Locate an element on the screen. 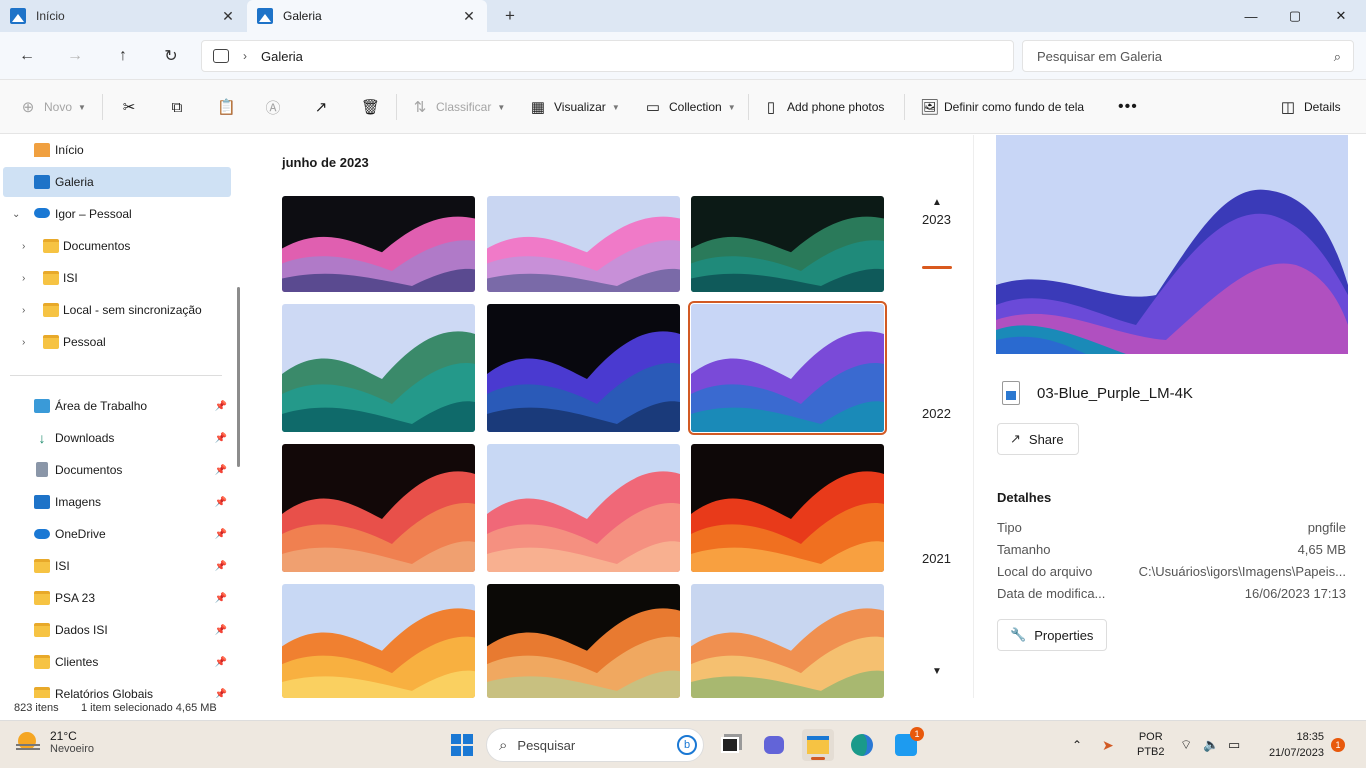 The height and width of the screenshot is (768, 1366). breadcrumb-galeria: Galeria is located at coordinates (282, 56).